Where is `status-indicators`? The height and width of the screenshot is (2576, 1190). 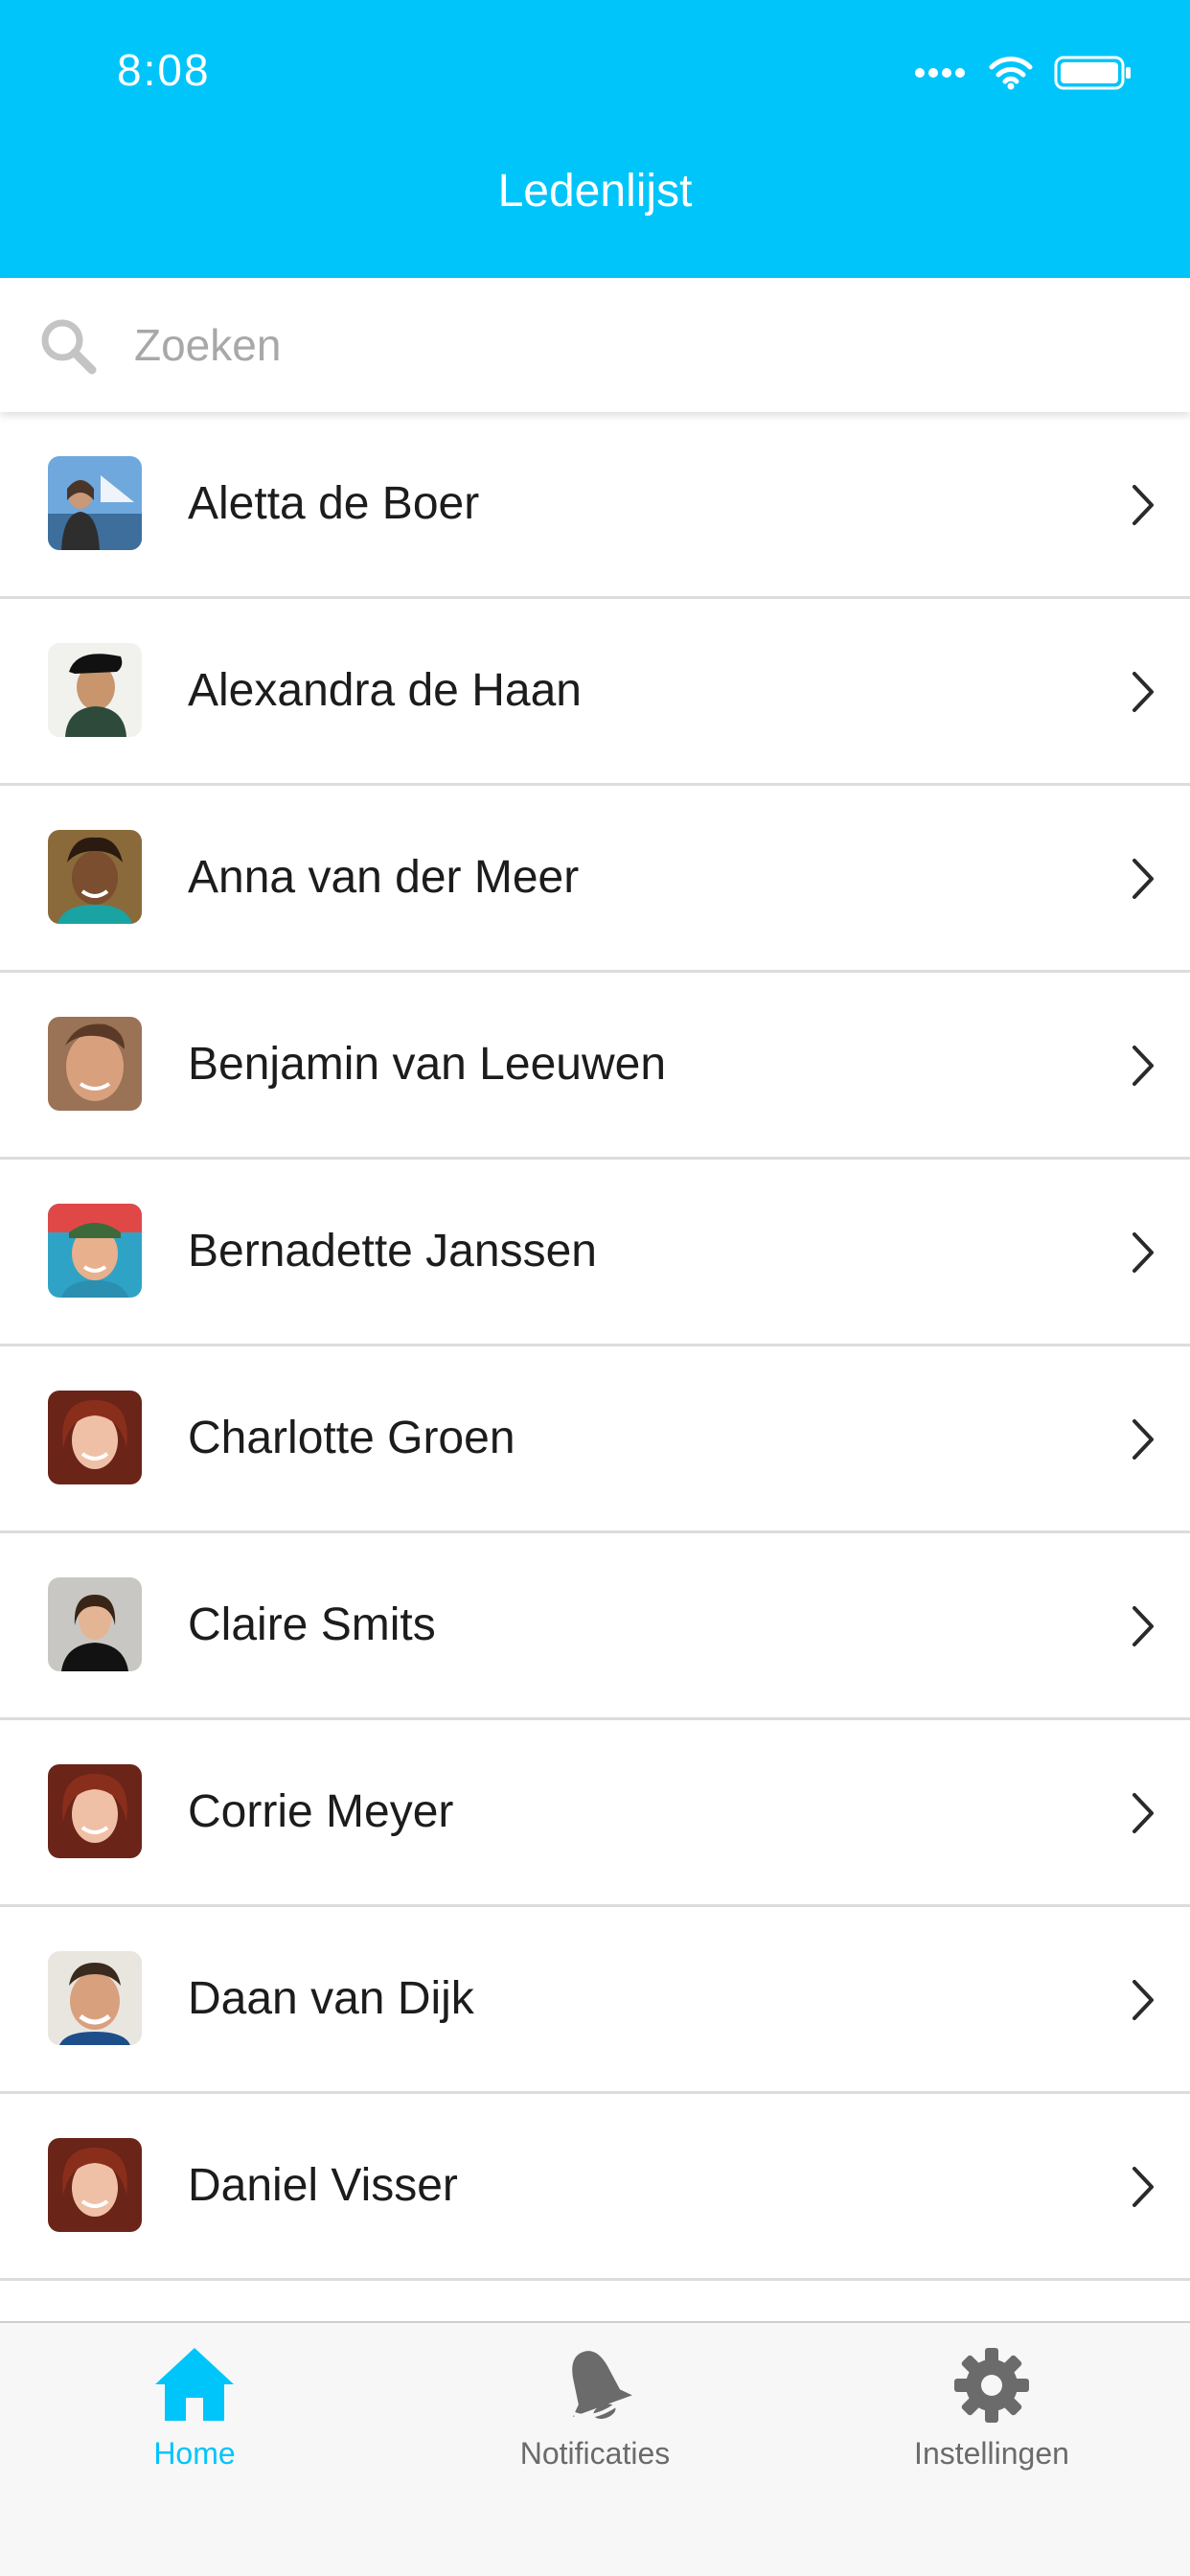
status-indicators is located at coordinates (1023, 73).